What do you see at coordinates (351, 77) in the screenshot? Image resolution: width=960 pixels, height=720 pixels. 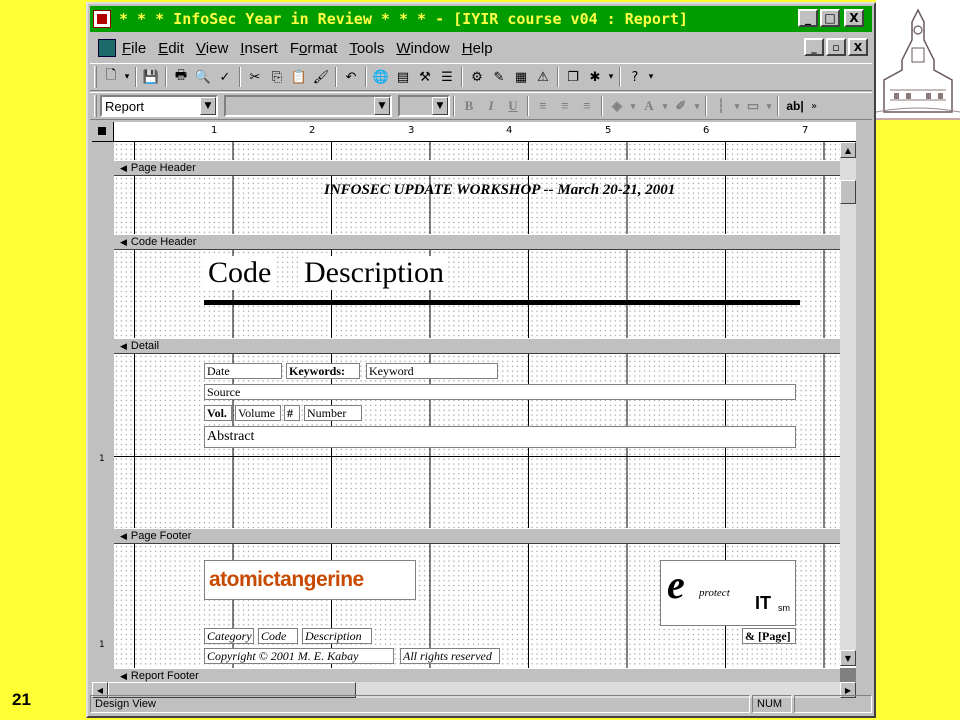 I see `undo-icon: ↶` at bounding box center [351, 77].